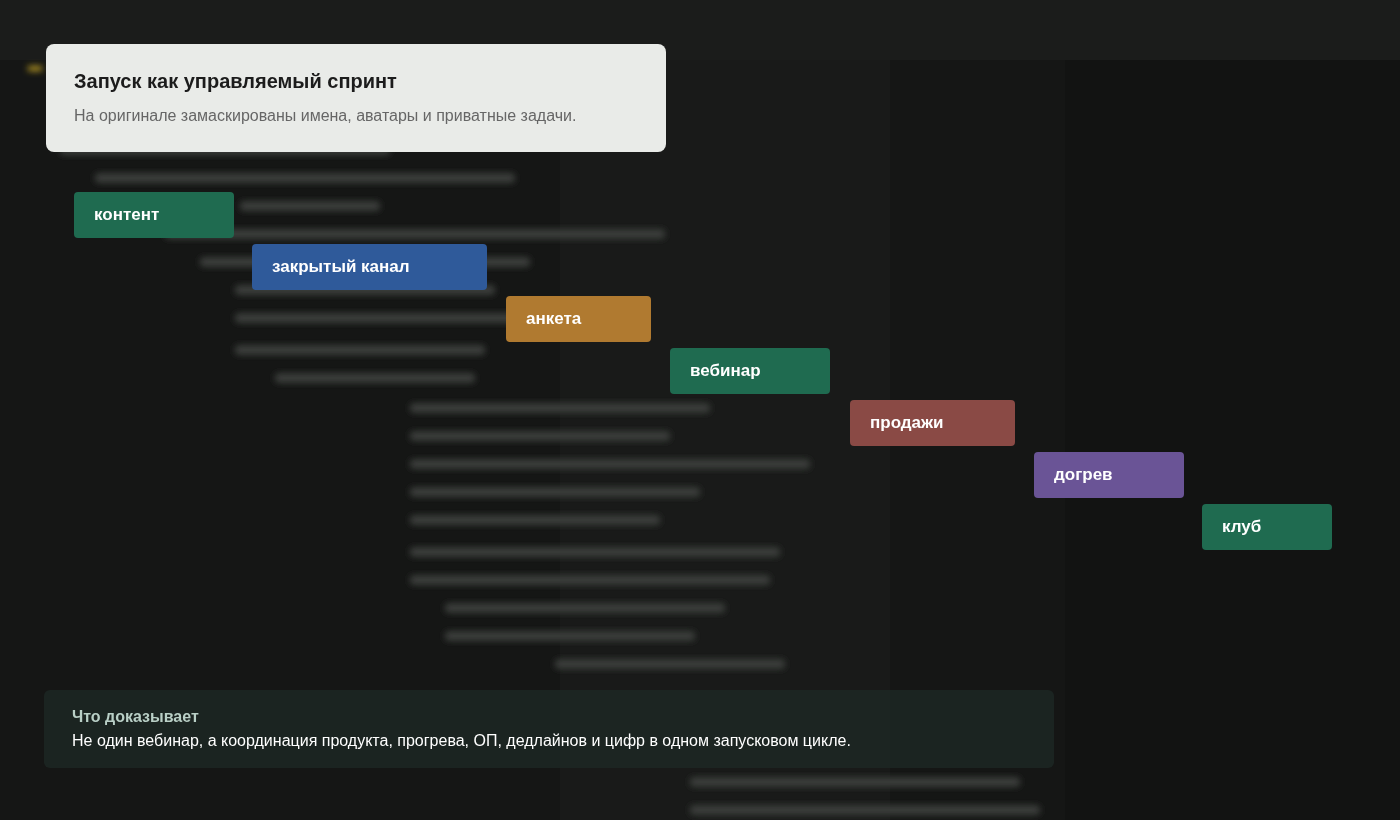 This screenshot has width=1400, height=820. Describe the element at coordinates (462, 741) in the screenshot. I see `panel-text: Не один вебинар, а координация продукта, прогрева, ОП, дедлайнов и цифр в одном запусковом цикле.` at that location.